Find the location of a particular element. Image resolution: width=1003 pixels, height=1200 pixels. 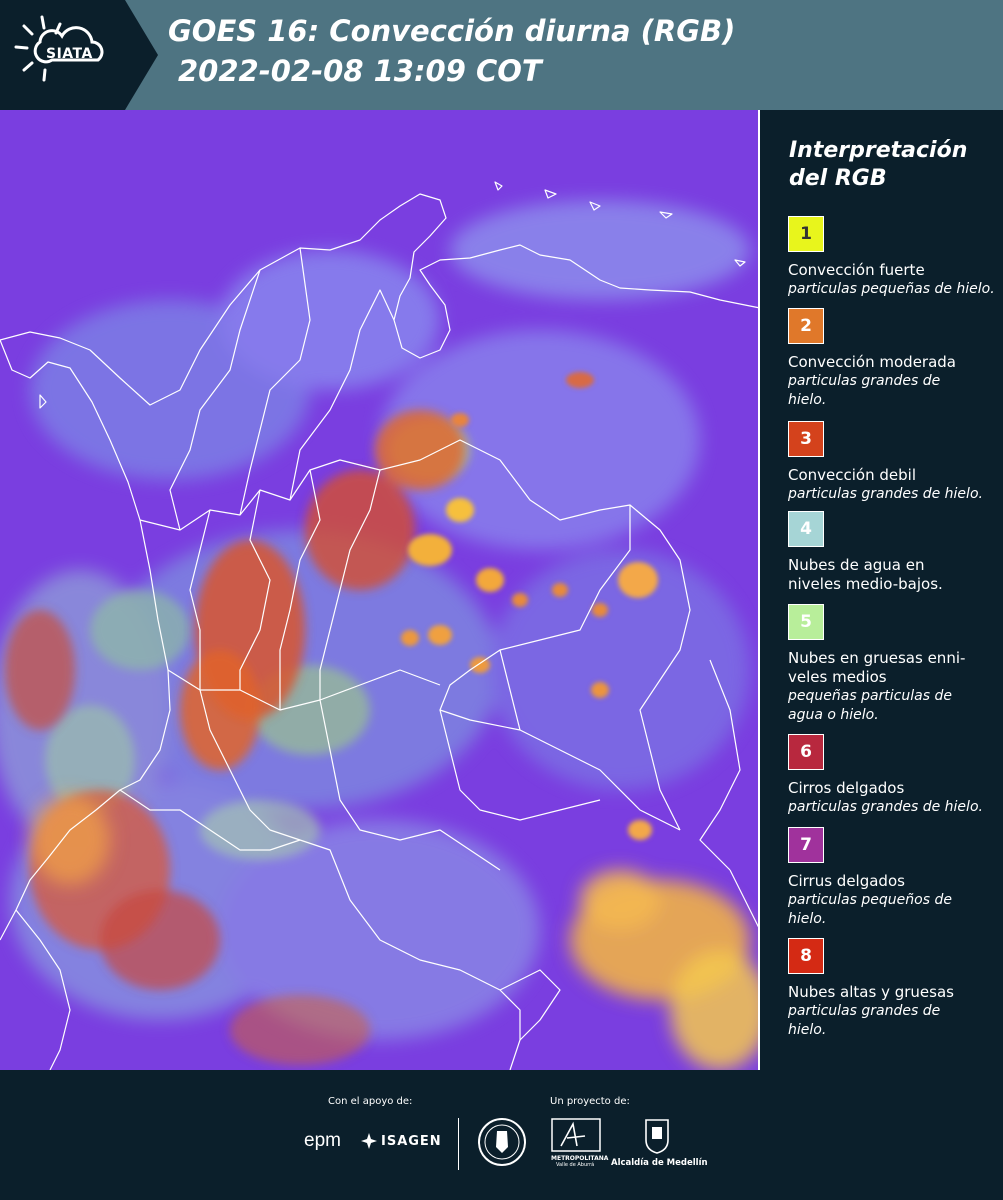

legend-number: 8 is located at coordinates (806, 956).